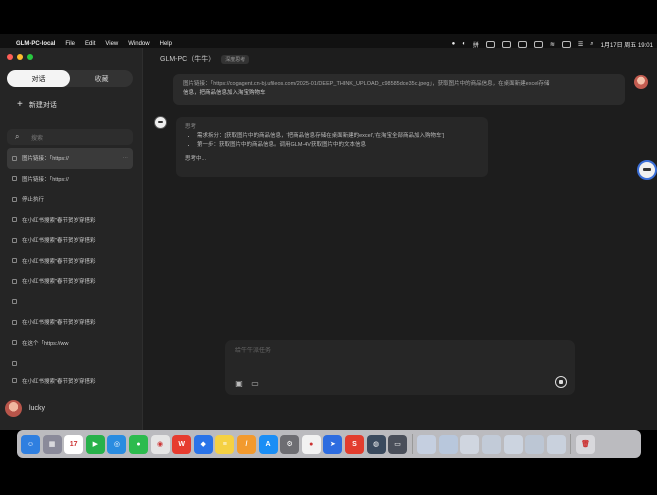 Image resolution: width=657 pixels, height=495 pixels. What do you see at coordinates (52, 444) in the screenshot?
I see `launchpad-icon: ▦` at bounding box center [52, 444].